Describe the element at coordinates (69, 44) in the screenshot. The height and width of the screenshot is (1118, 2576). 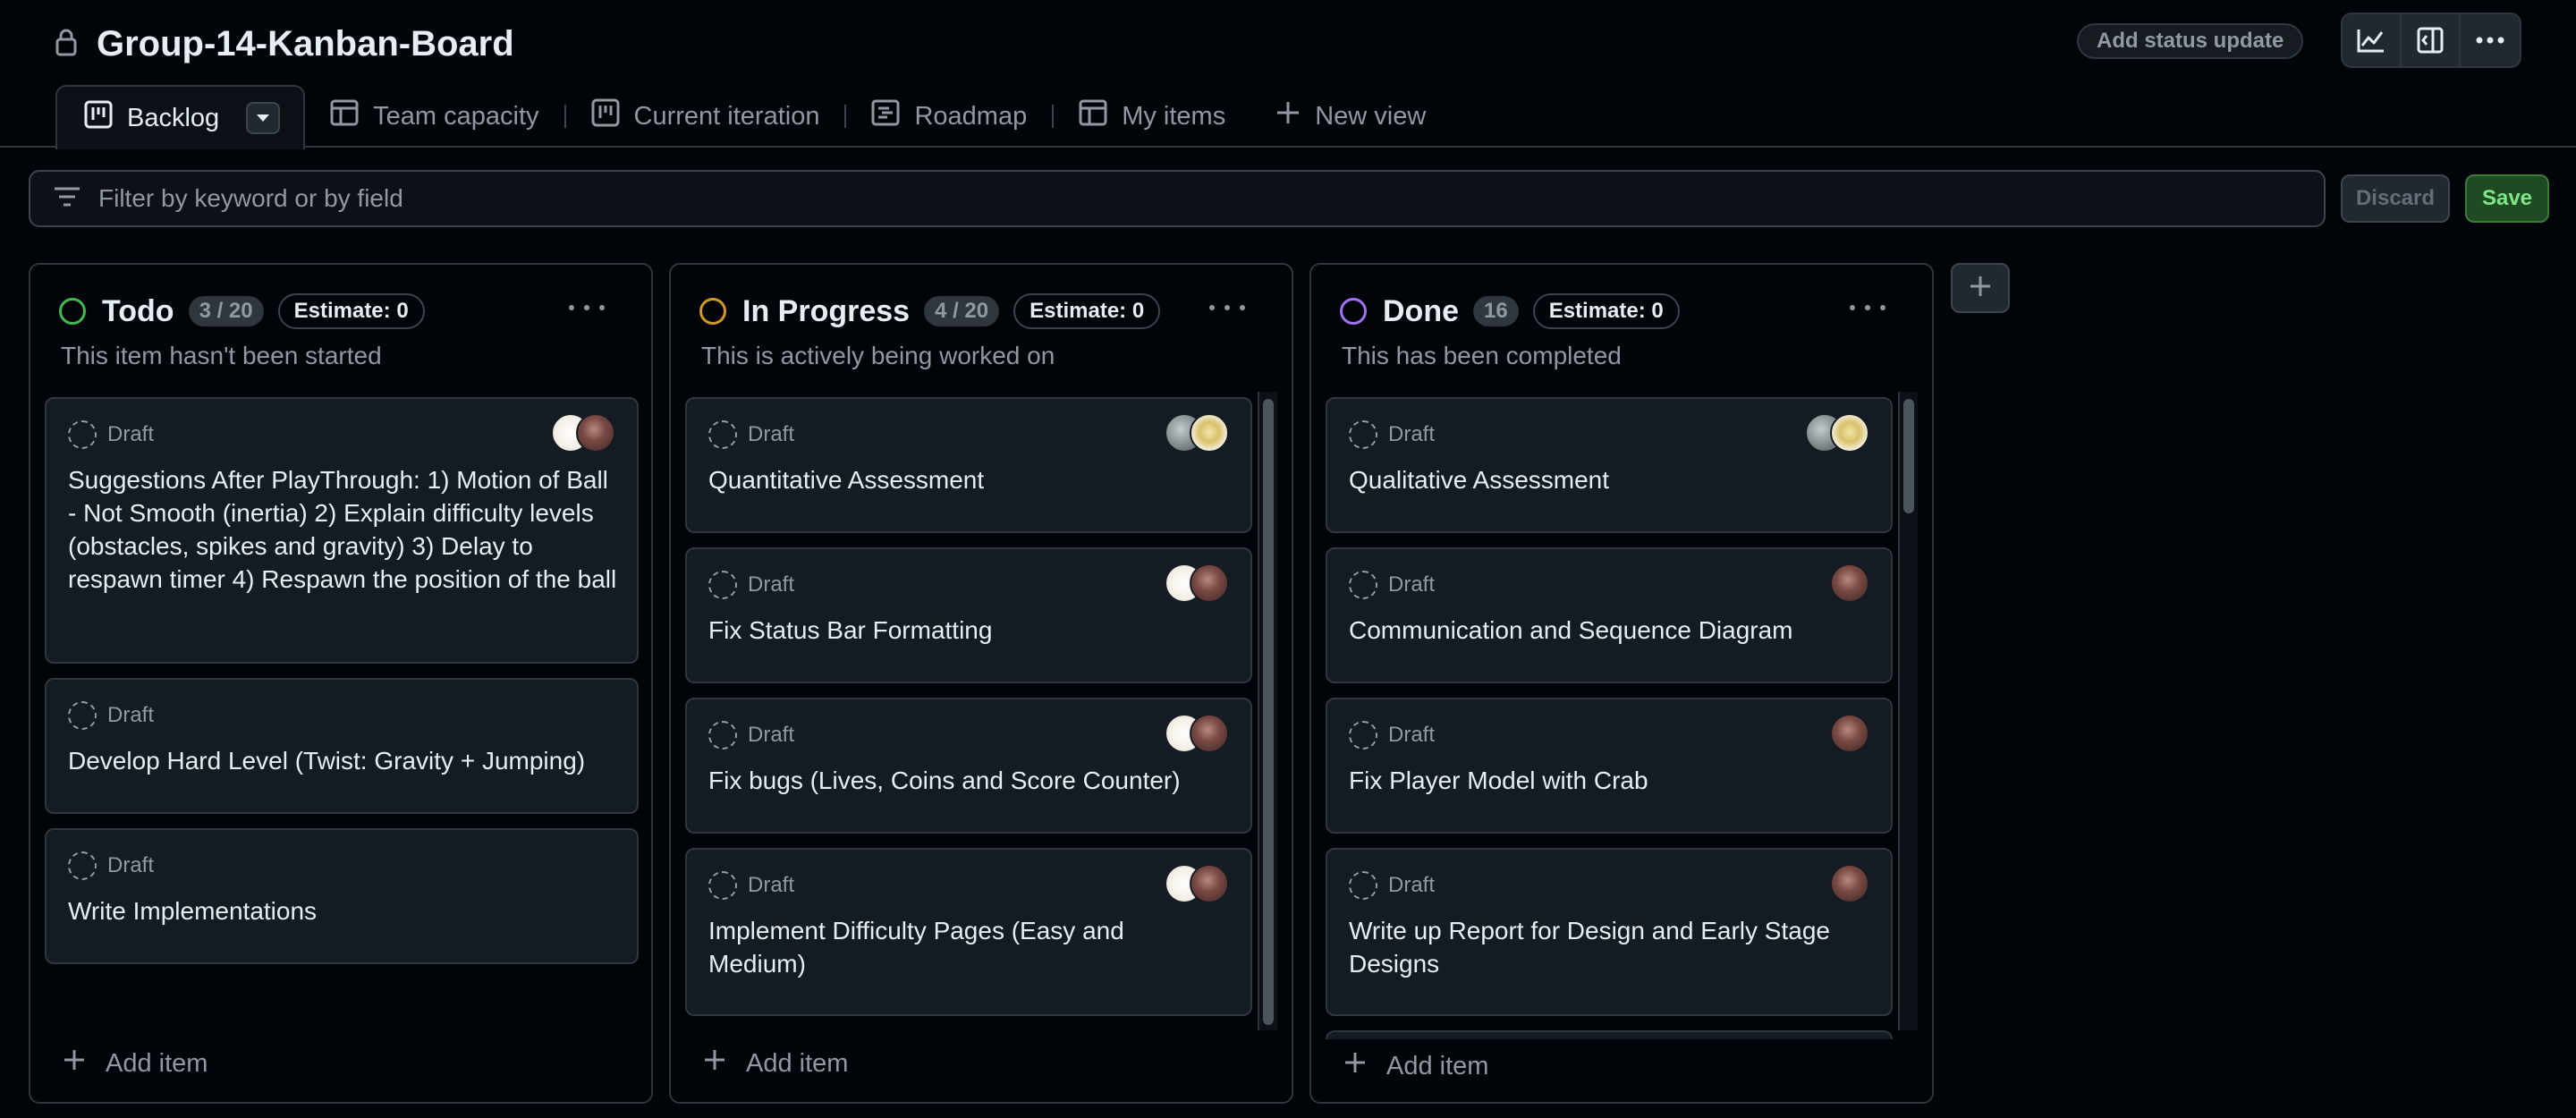
I see `lock-icon` at that location.